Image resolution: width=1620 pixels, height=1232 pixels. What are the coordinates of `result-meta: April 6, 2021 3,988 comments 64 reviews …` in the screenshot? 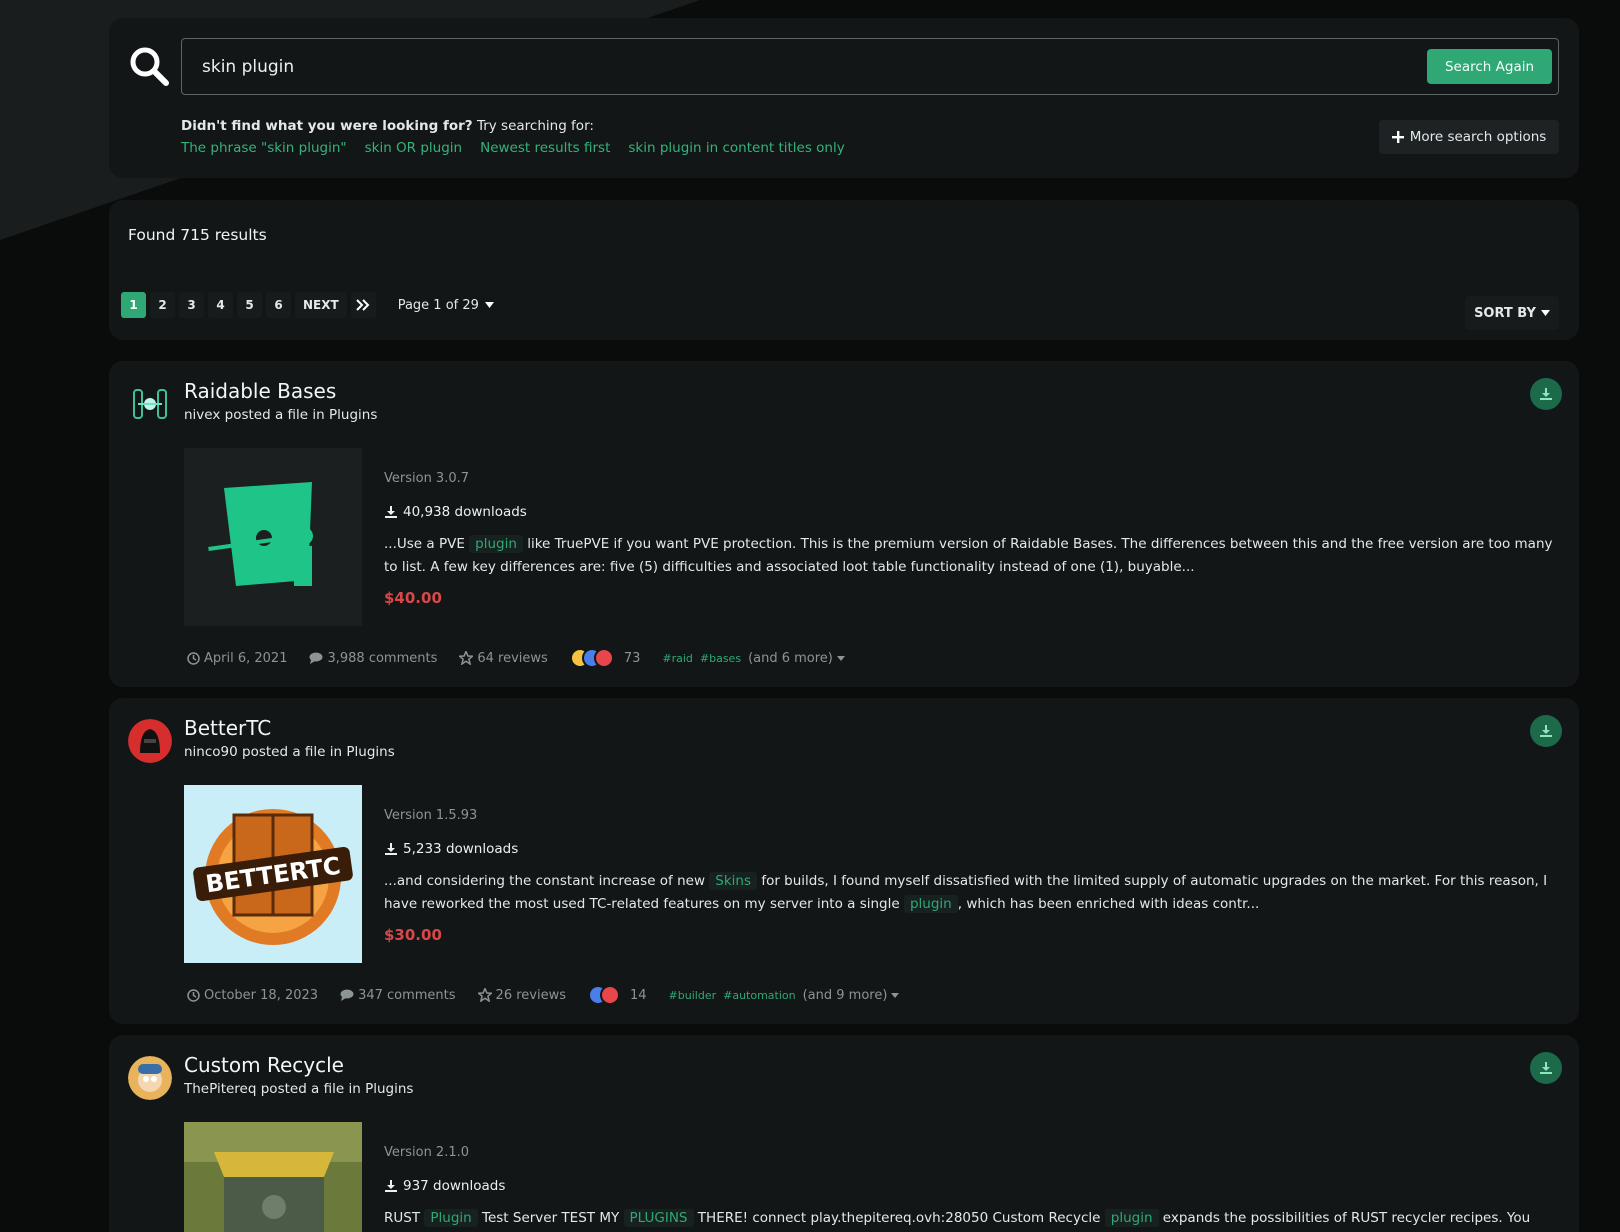 It's located at (516, 658).